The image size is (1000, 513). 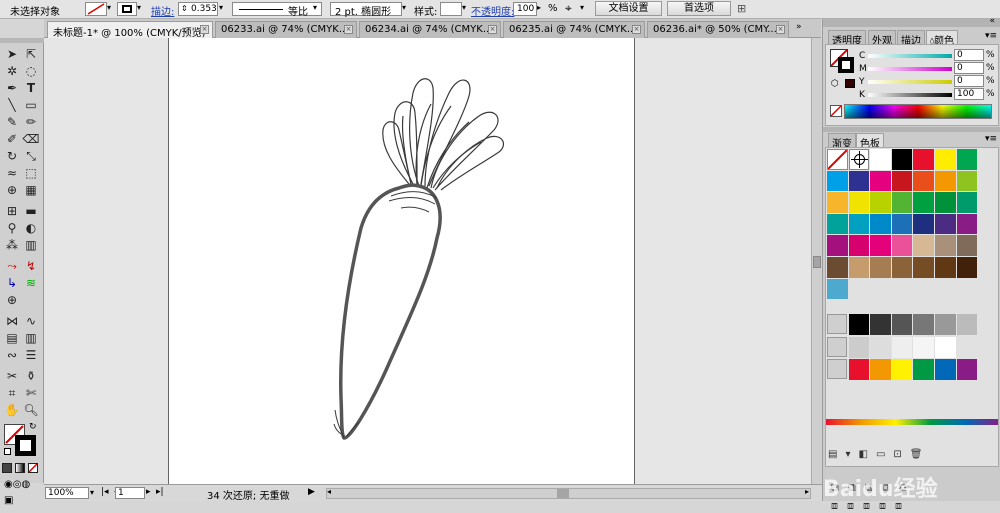 I want to click on channel-c-field: 0, so click(x=969, y=55).